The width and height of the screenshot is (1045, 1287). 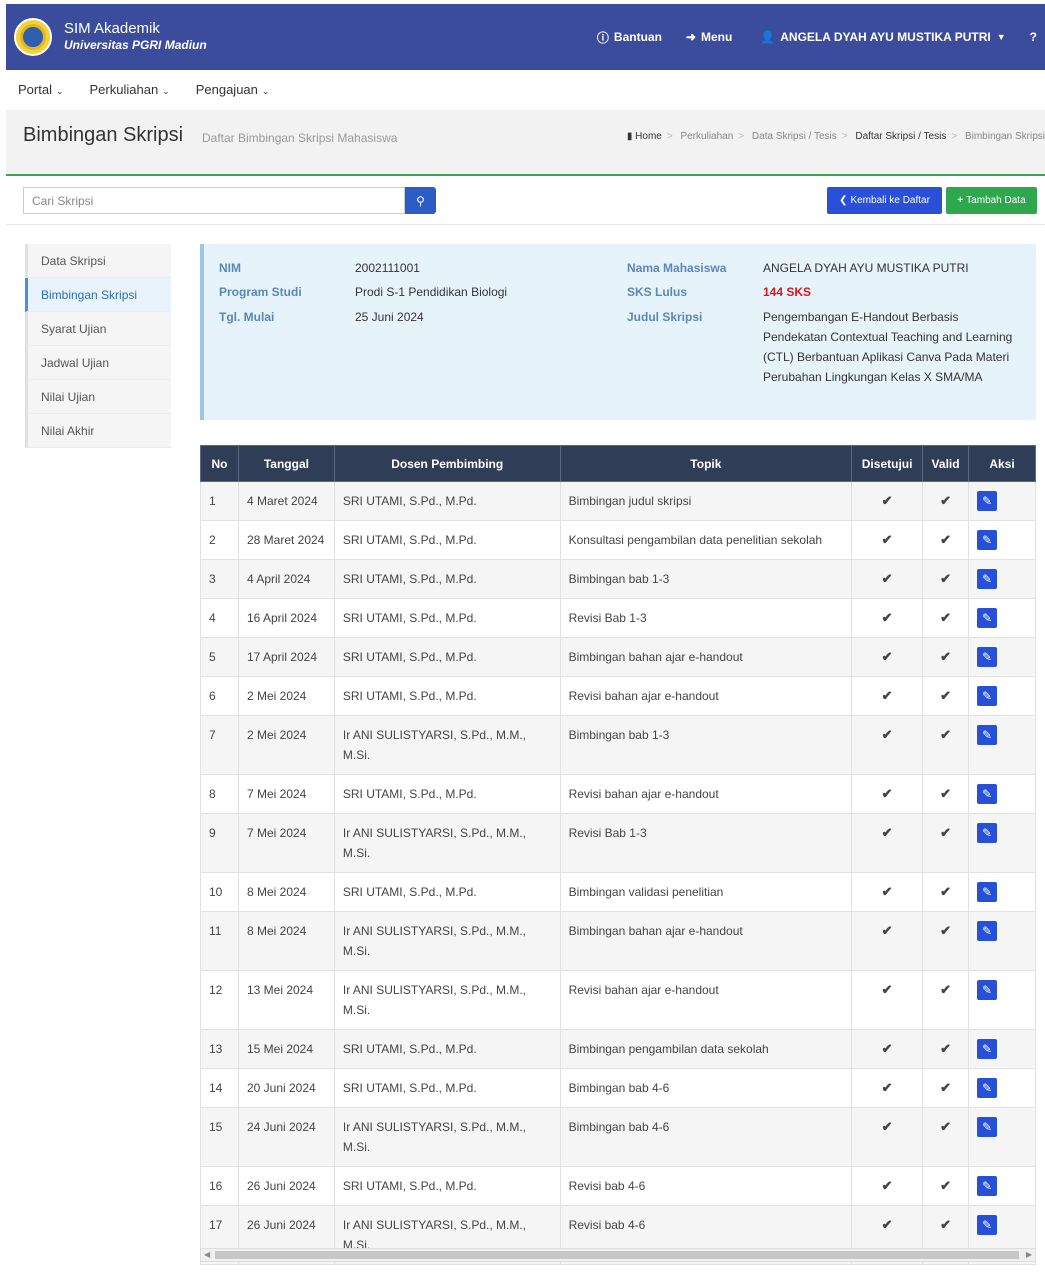 I want to click on cell-tanggal: 4 Maret 2024, so click(x=286, y=501).